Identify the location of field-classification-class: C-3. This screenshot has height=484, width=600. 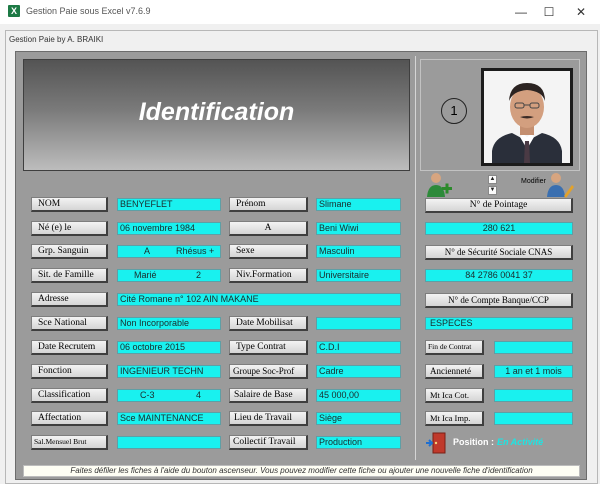
(147, 395).